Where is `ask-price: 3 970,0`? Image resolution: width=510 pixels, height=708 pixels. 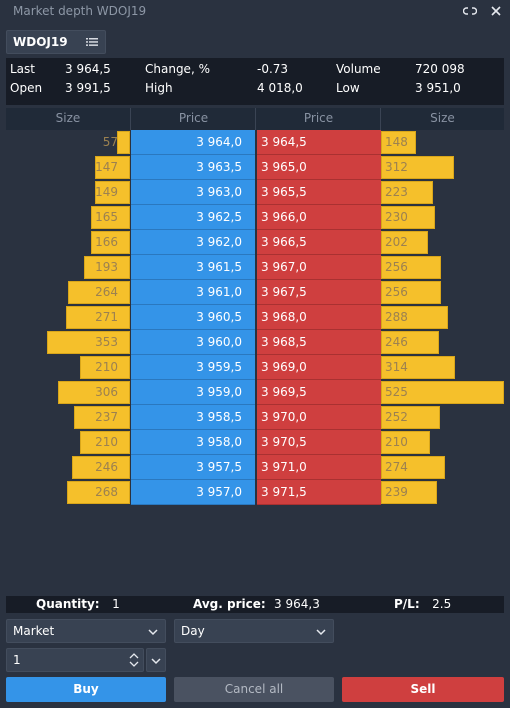
ask-price: 3 970,0 is located at coordinates (319, 417).